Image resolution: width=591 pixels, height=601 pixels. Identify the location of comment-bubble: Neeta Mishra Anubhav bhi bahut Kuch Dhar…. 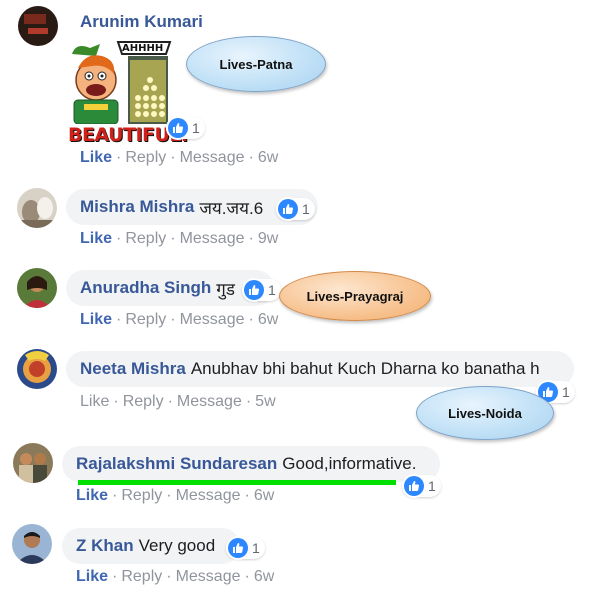
(320, 369).